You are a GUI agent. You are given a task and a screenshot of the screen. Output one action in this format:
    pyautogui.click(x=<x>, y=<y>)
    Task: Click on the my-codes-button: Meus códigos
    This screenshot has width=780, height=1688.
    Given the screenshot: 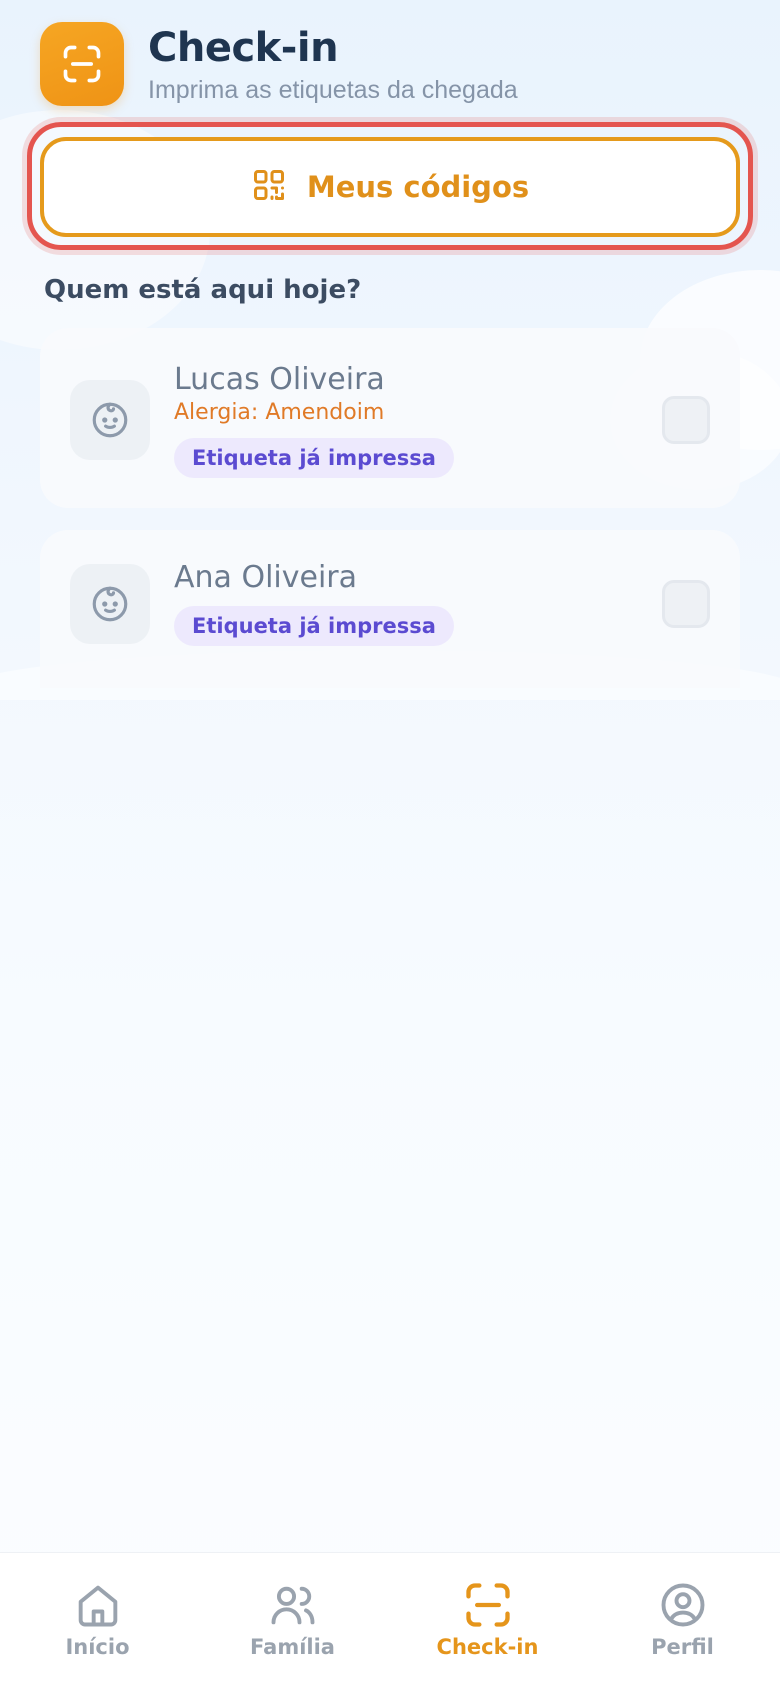 What is the action you would take?
    pyautogui.click(x=390, y=187)
    